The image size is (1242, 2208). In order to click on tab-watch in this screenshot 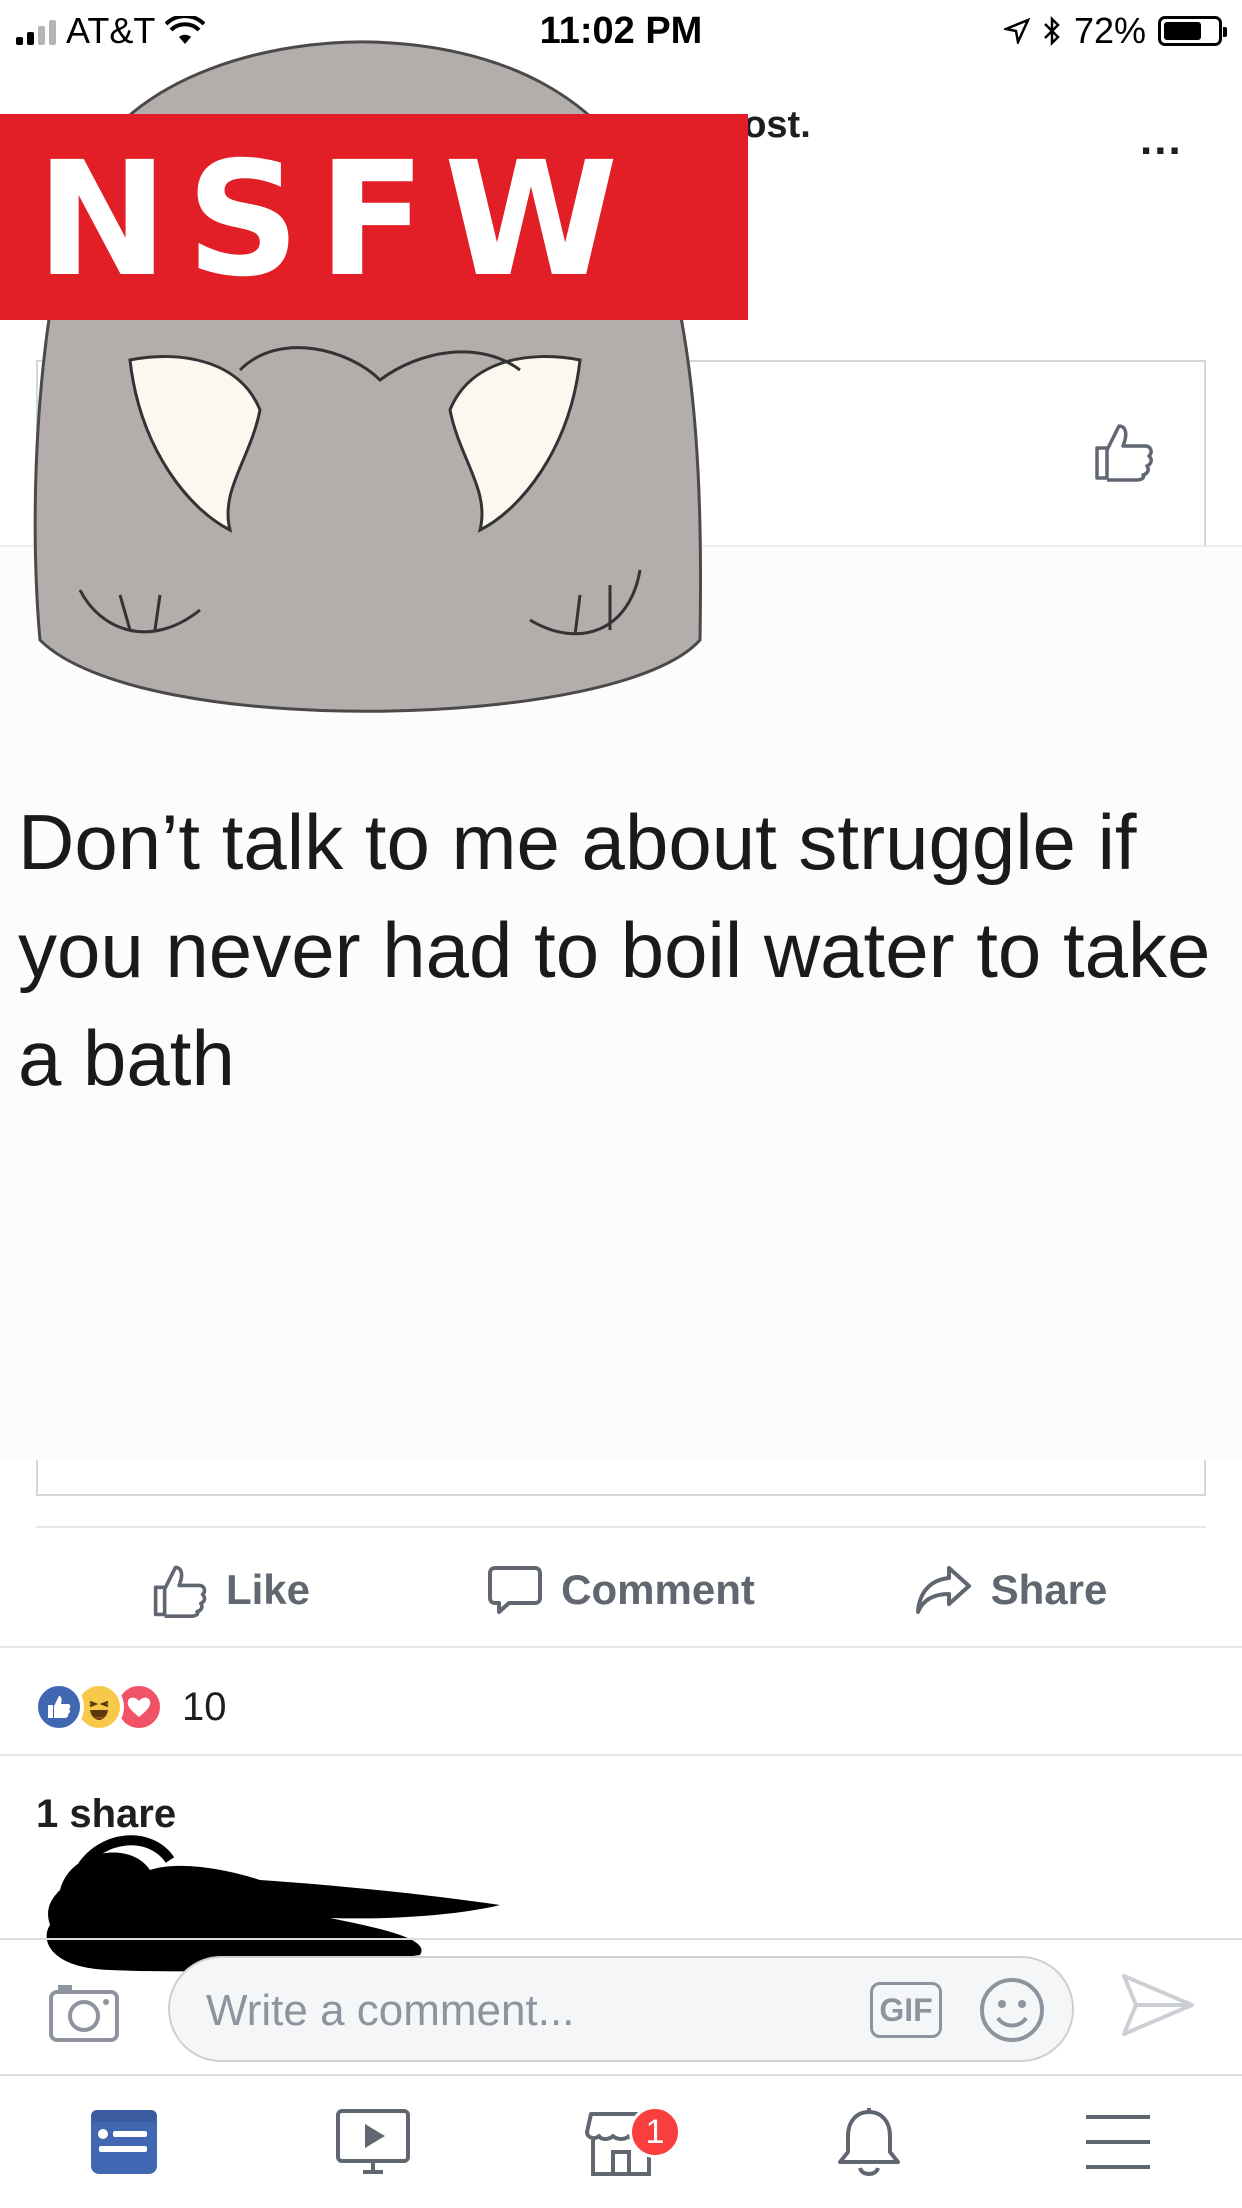, I will do `click(372, 2142)`.